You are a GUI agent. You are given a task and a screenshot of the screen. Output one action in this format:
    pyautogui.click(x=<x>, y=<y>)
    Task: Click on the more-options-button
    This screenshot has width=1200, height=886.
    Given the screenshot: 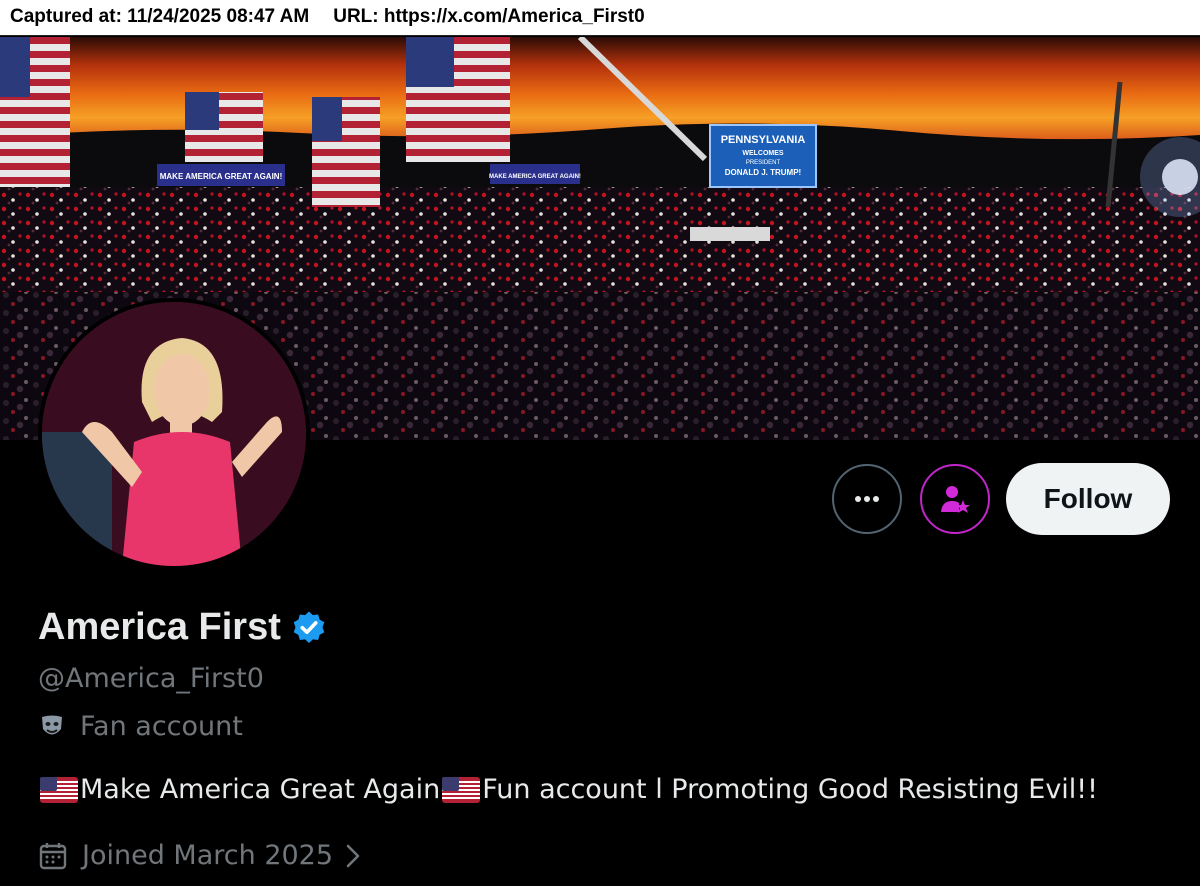 What is the action you would take?
    pyautogui.click(x=867, y=499)
    